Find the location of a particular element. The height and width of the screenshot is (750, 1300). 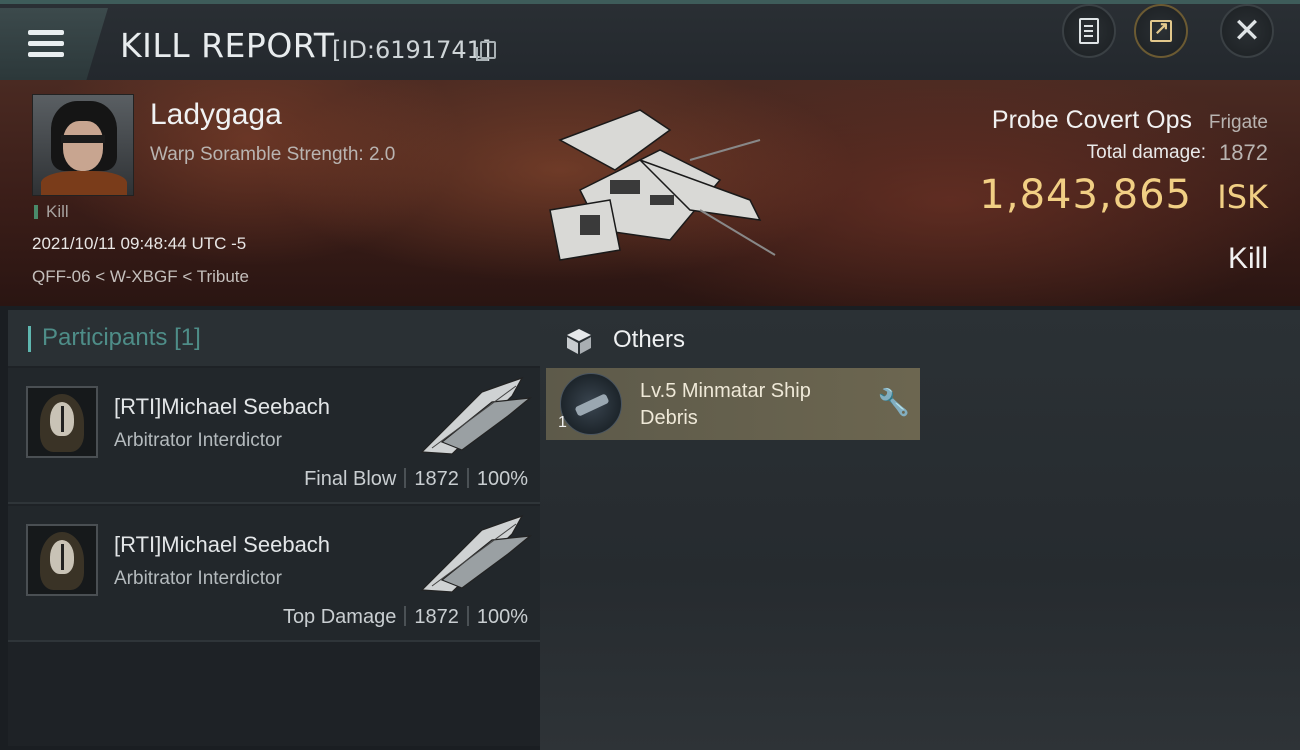

item-card: 1 Lv.5 Minmatar Ship Debris 🔧 is located at coordinates (733, 404).